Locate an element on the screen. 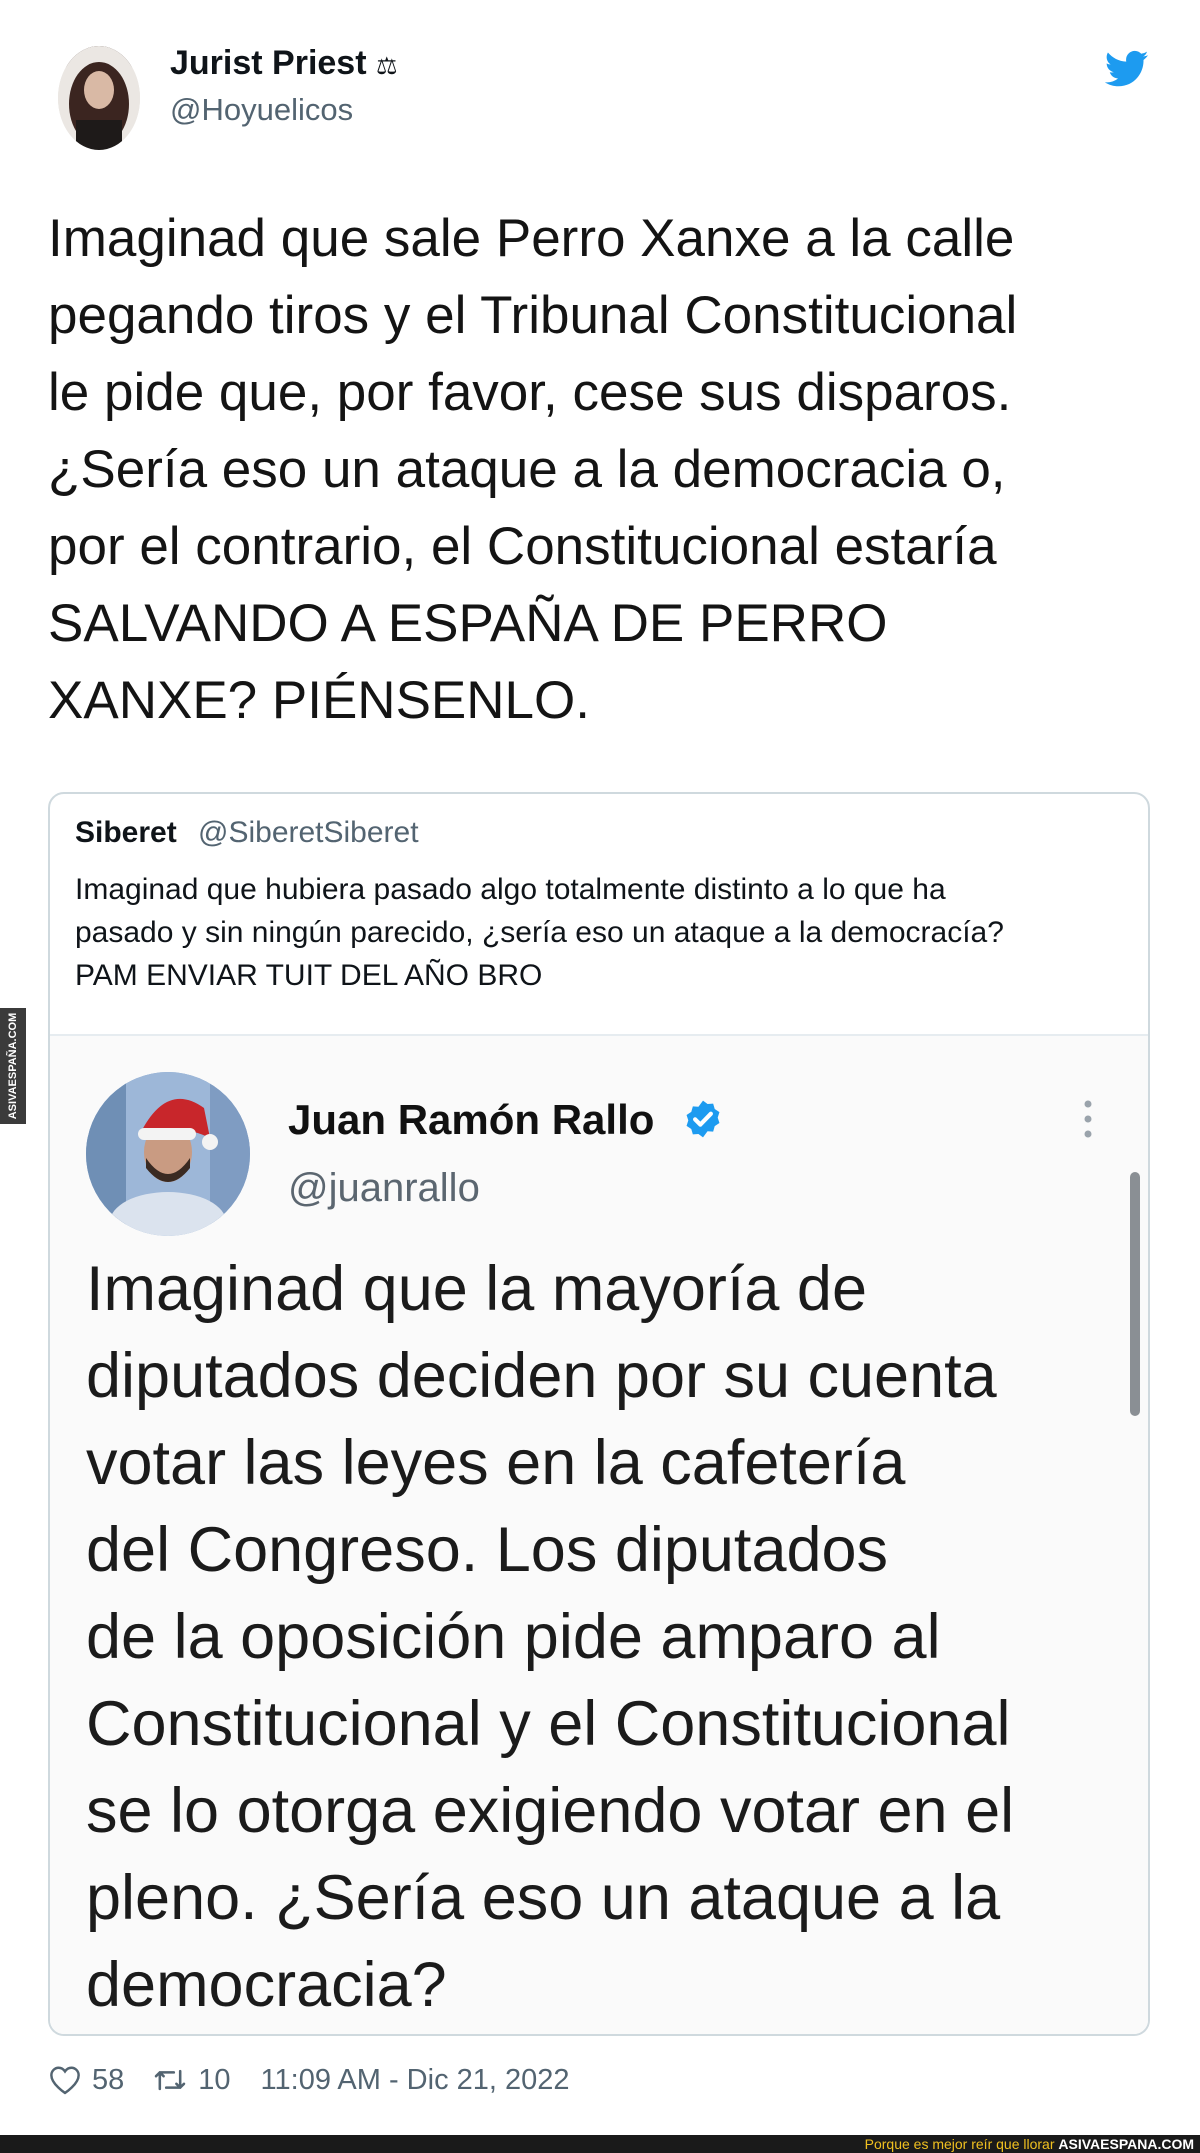 This screenshot has height=2153, width=1200. embedded-author-avatar is located at coordinates (168, 1154).